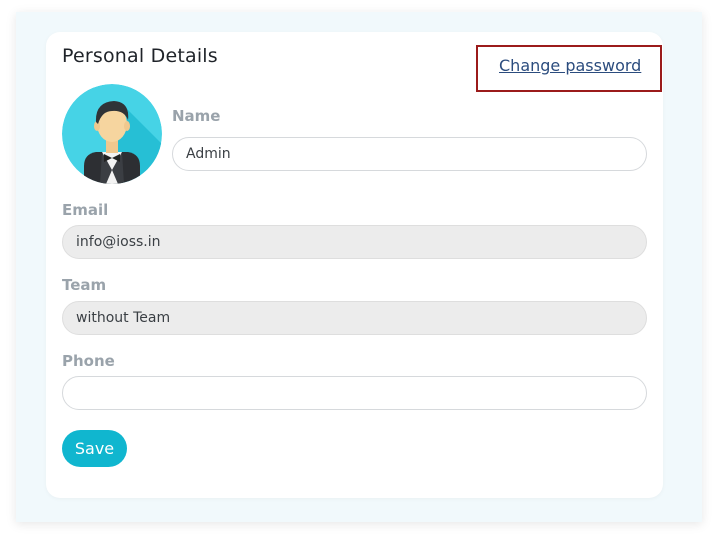  Describe the element at coordinates (84, 285) in the screenshot. I see `team-label: Team` at that location.